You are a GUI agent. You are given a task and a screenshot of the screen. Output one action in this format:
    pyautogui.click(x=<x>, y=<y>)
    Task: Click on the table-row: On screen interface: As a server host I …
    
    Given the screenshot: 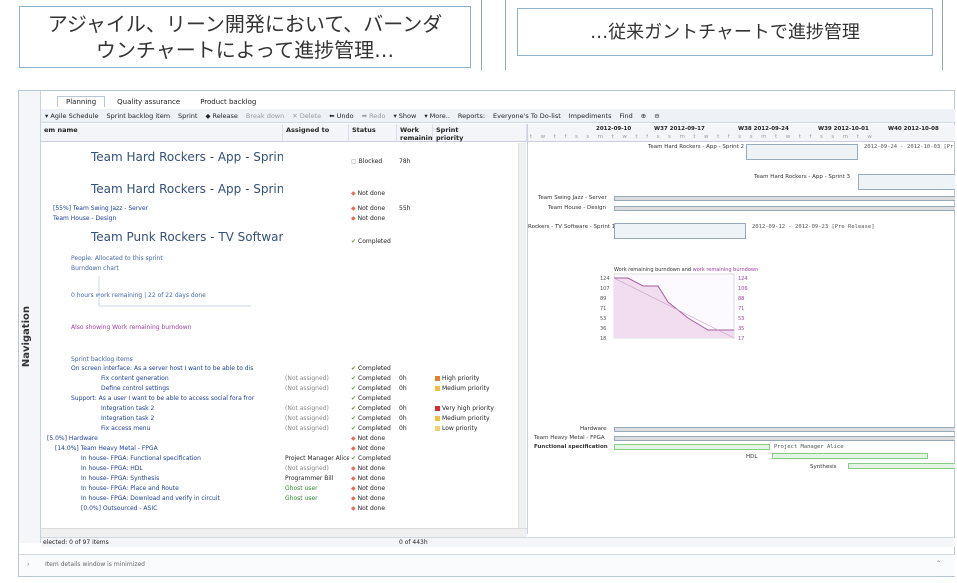 What is the action you would take?
    pyautogui.click(x=284, y=369)
    